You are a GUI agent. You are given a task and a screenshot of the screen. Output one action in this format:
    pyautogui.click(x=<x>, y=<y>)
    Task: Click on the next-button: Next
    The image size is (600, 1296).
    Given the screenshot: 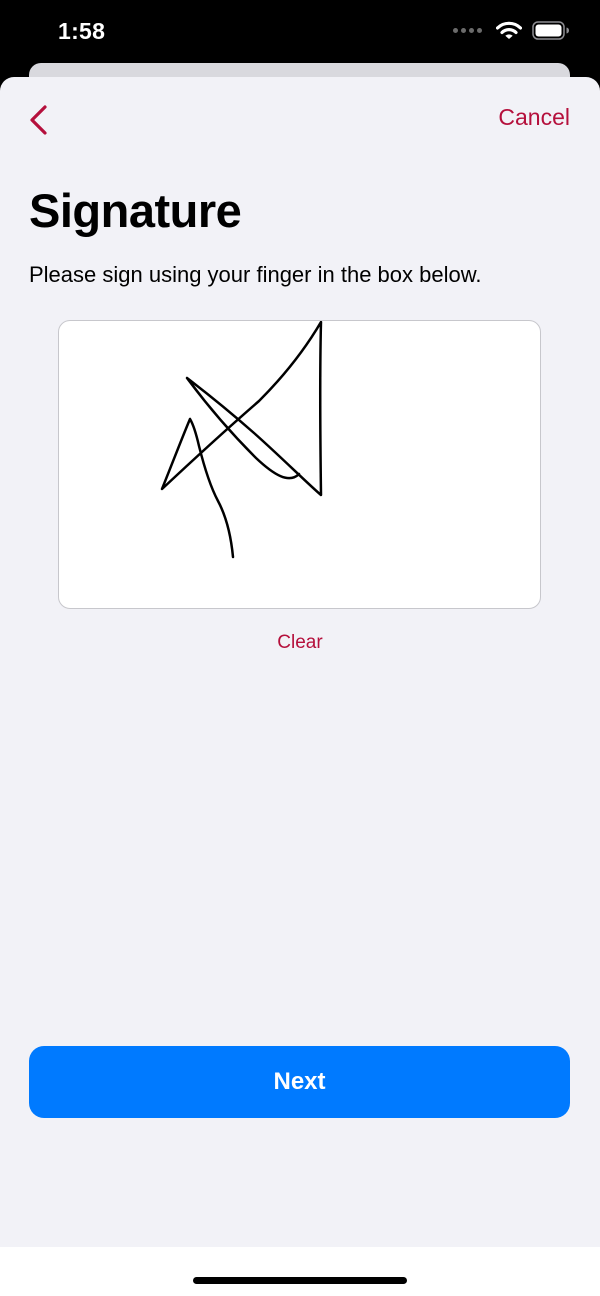 What is the action you would take?
    pyautogui.click(x=299, y=1082)
    